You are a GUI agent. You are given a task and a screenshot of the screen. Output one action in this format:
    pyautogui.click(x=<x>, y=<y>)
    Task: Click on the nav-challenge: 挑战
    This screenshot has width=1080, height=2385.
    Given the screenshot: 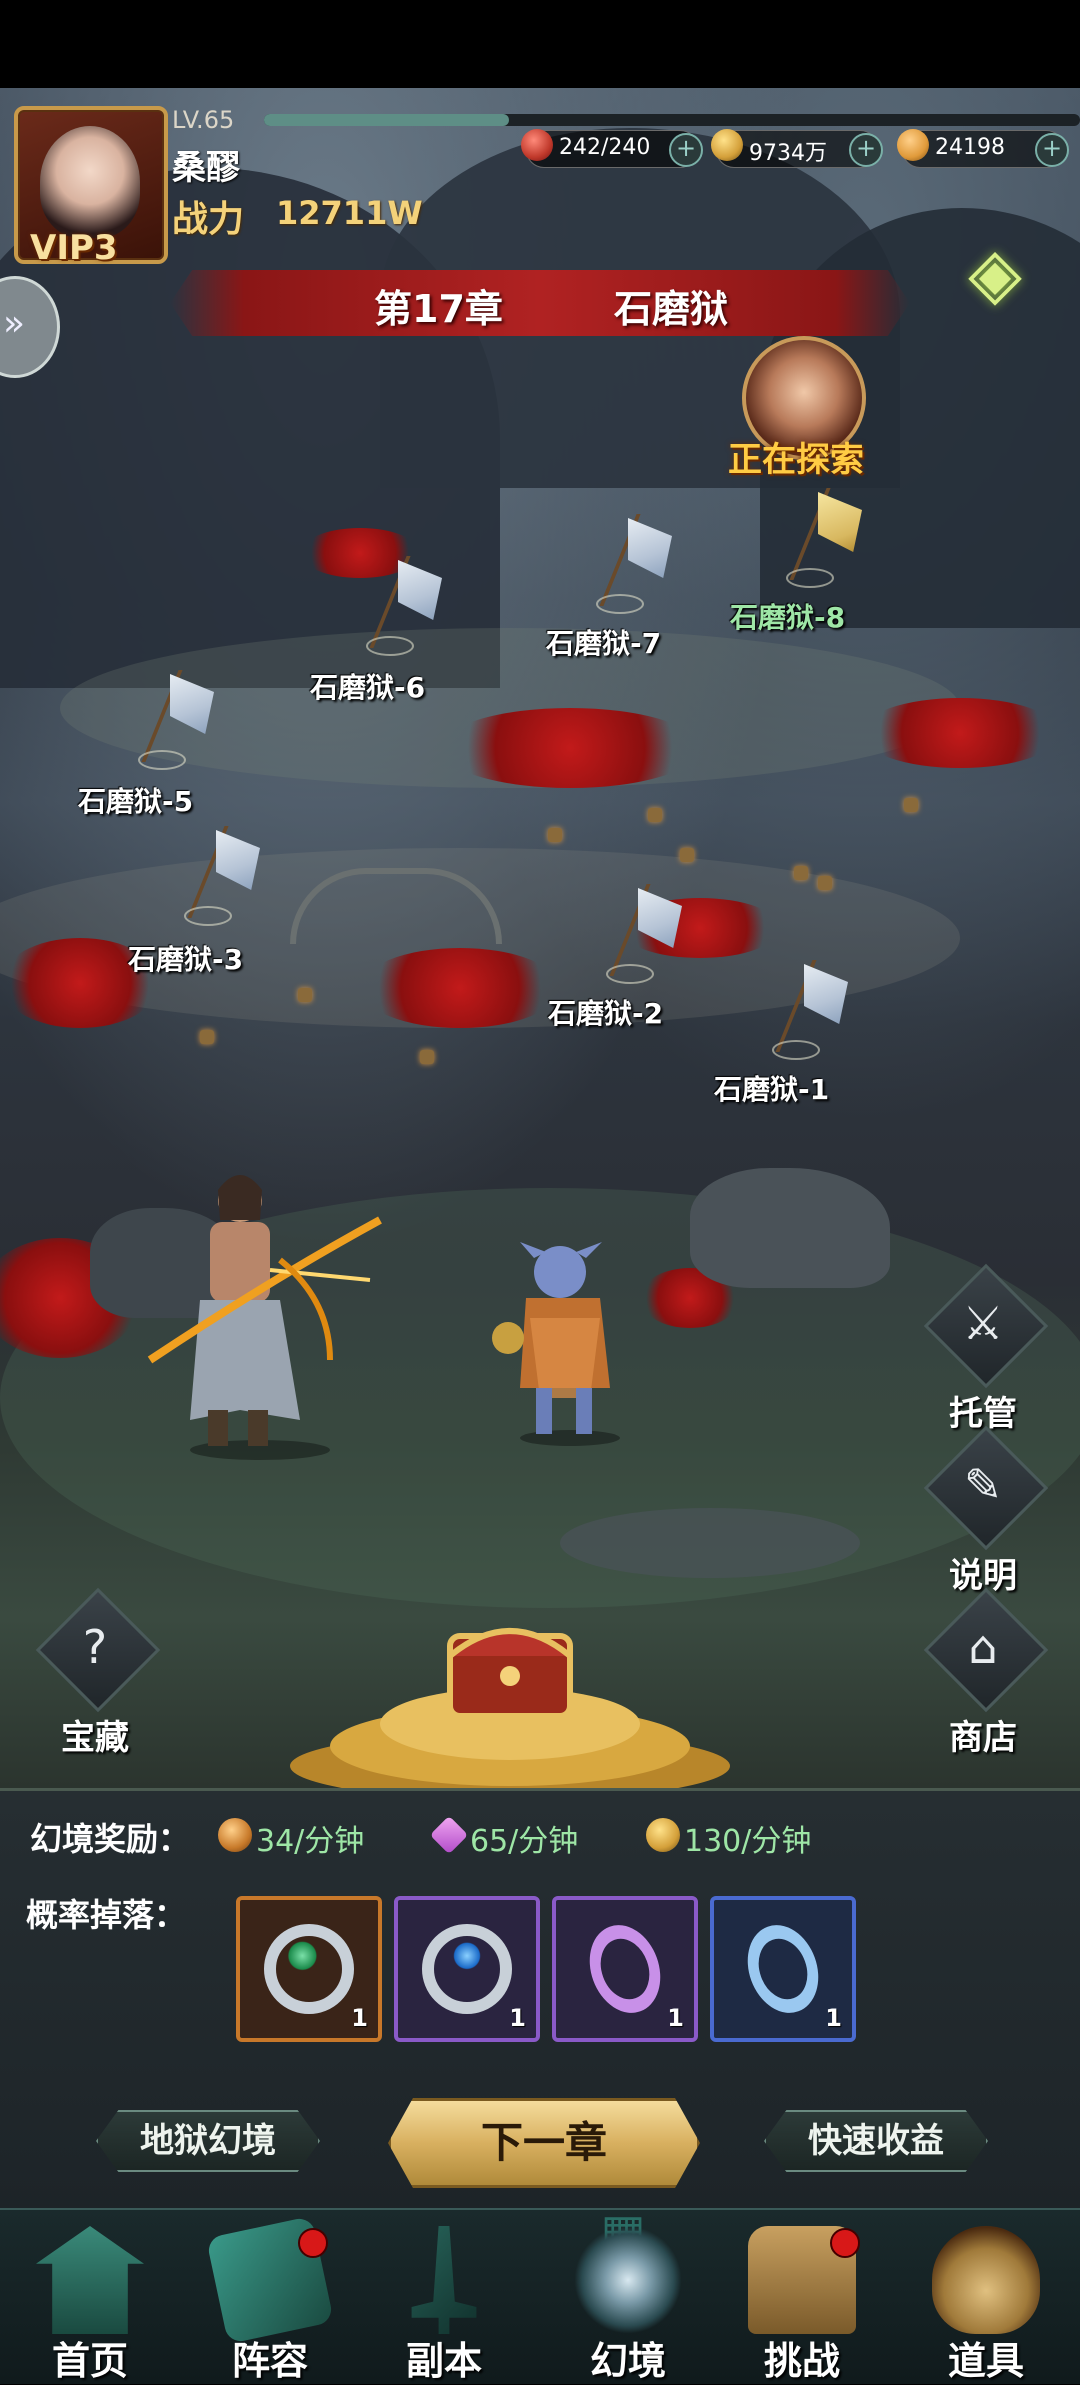 What is the action you would take?
    pyautogui.click(x=802, y=2301)
    